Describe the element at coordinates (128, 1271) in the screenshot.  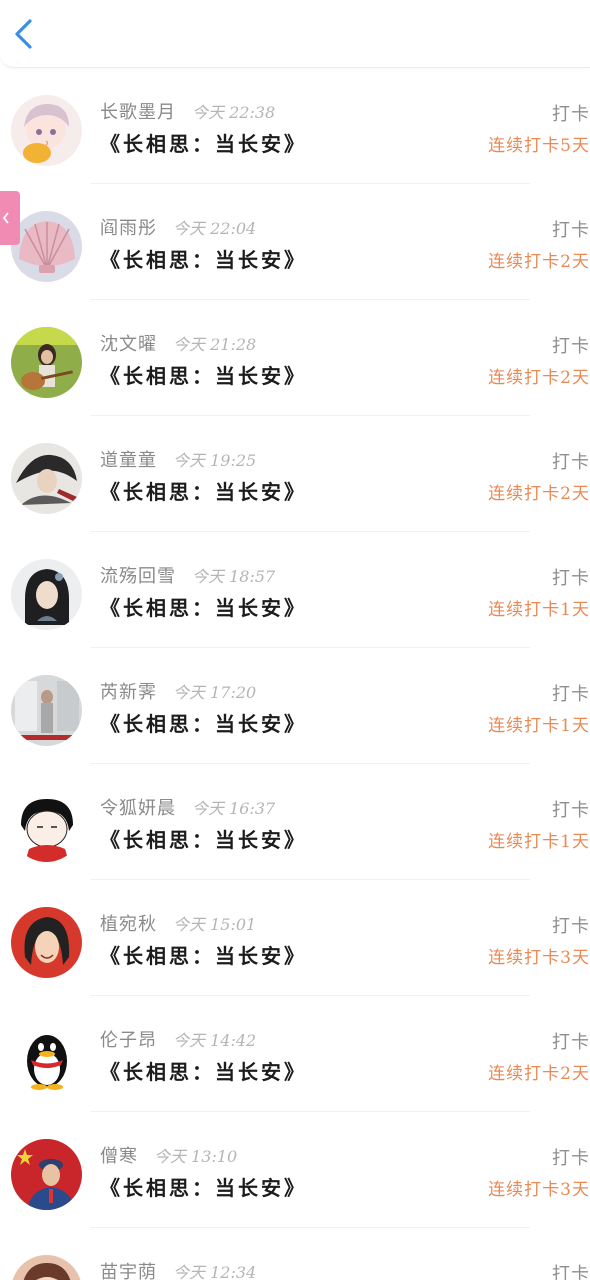
I see `user-name: 苗宇荫` at that location.